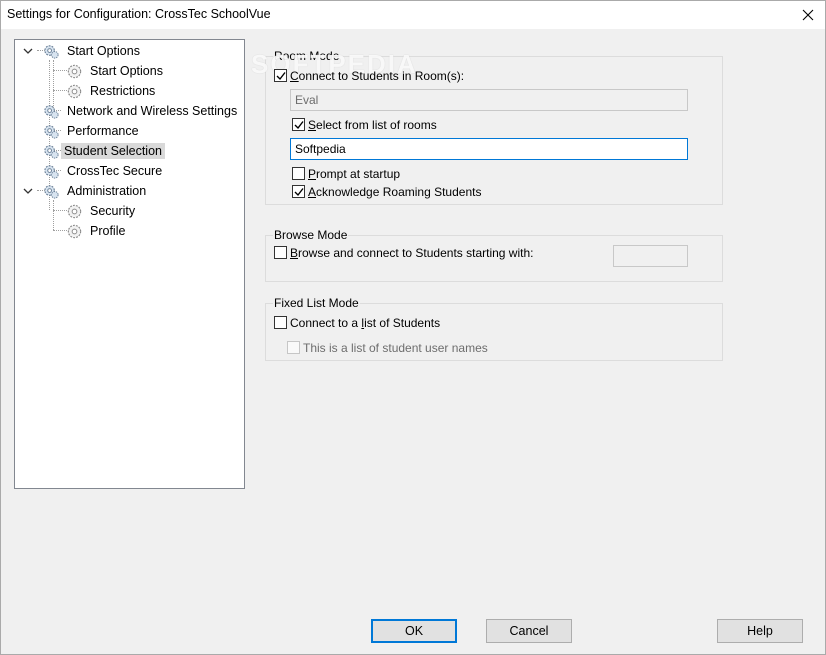  I want to click on acknowledge-roaming-checkbox, so click(298, 191).